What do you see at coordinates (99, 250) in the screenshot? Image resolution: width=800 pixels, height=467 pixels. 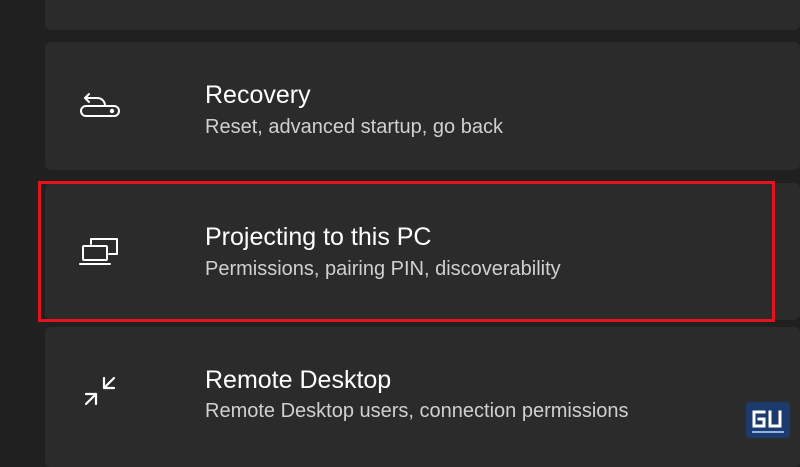 I see `projecting-icon` at bounding box center [99, 250].